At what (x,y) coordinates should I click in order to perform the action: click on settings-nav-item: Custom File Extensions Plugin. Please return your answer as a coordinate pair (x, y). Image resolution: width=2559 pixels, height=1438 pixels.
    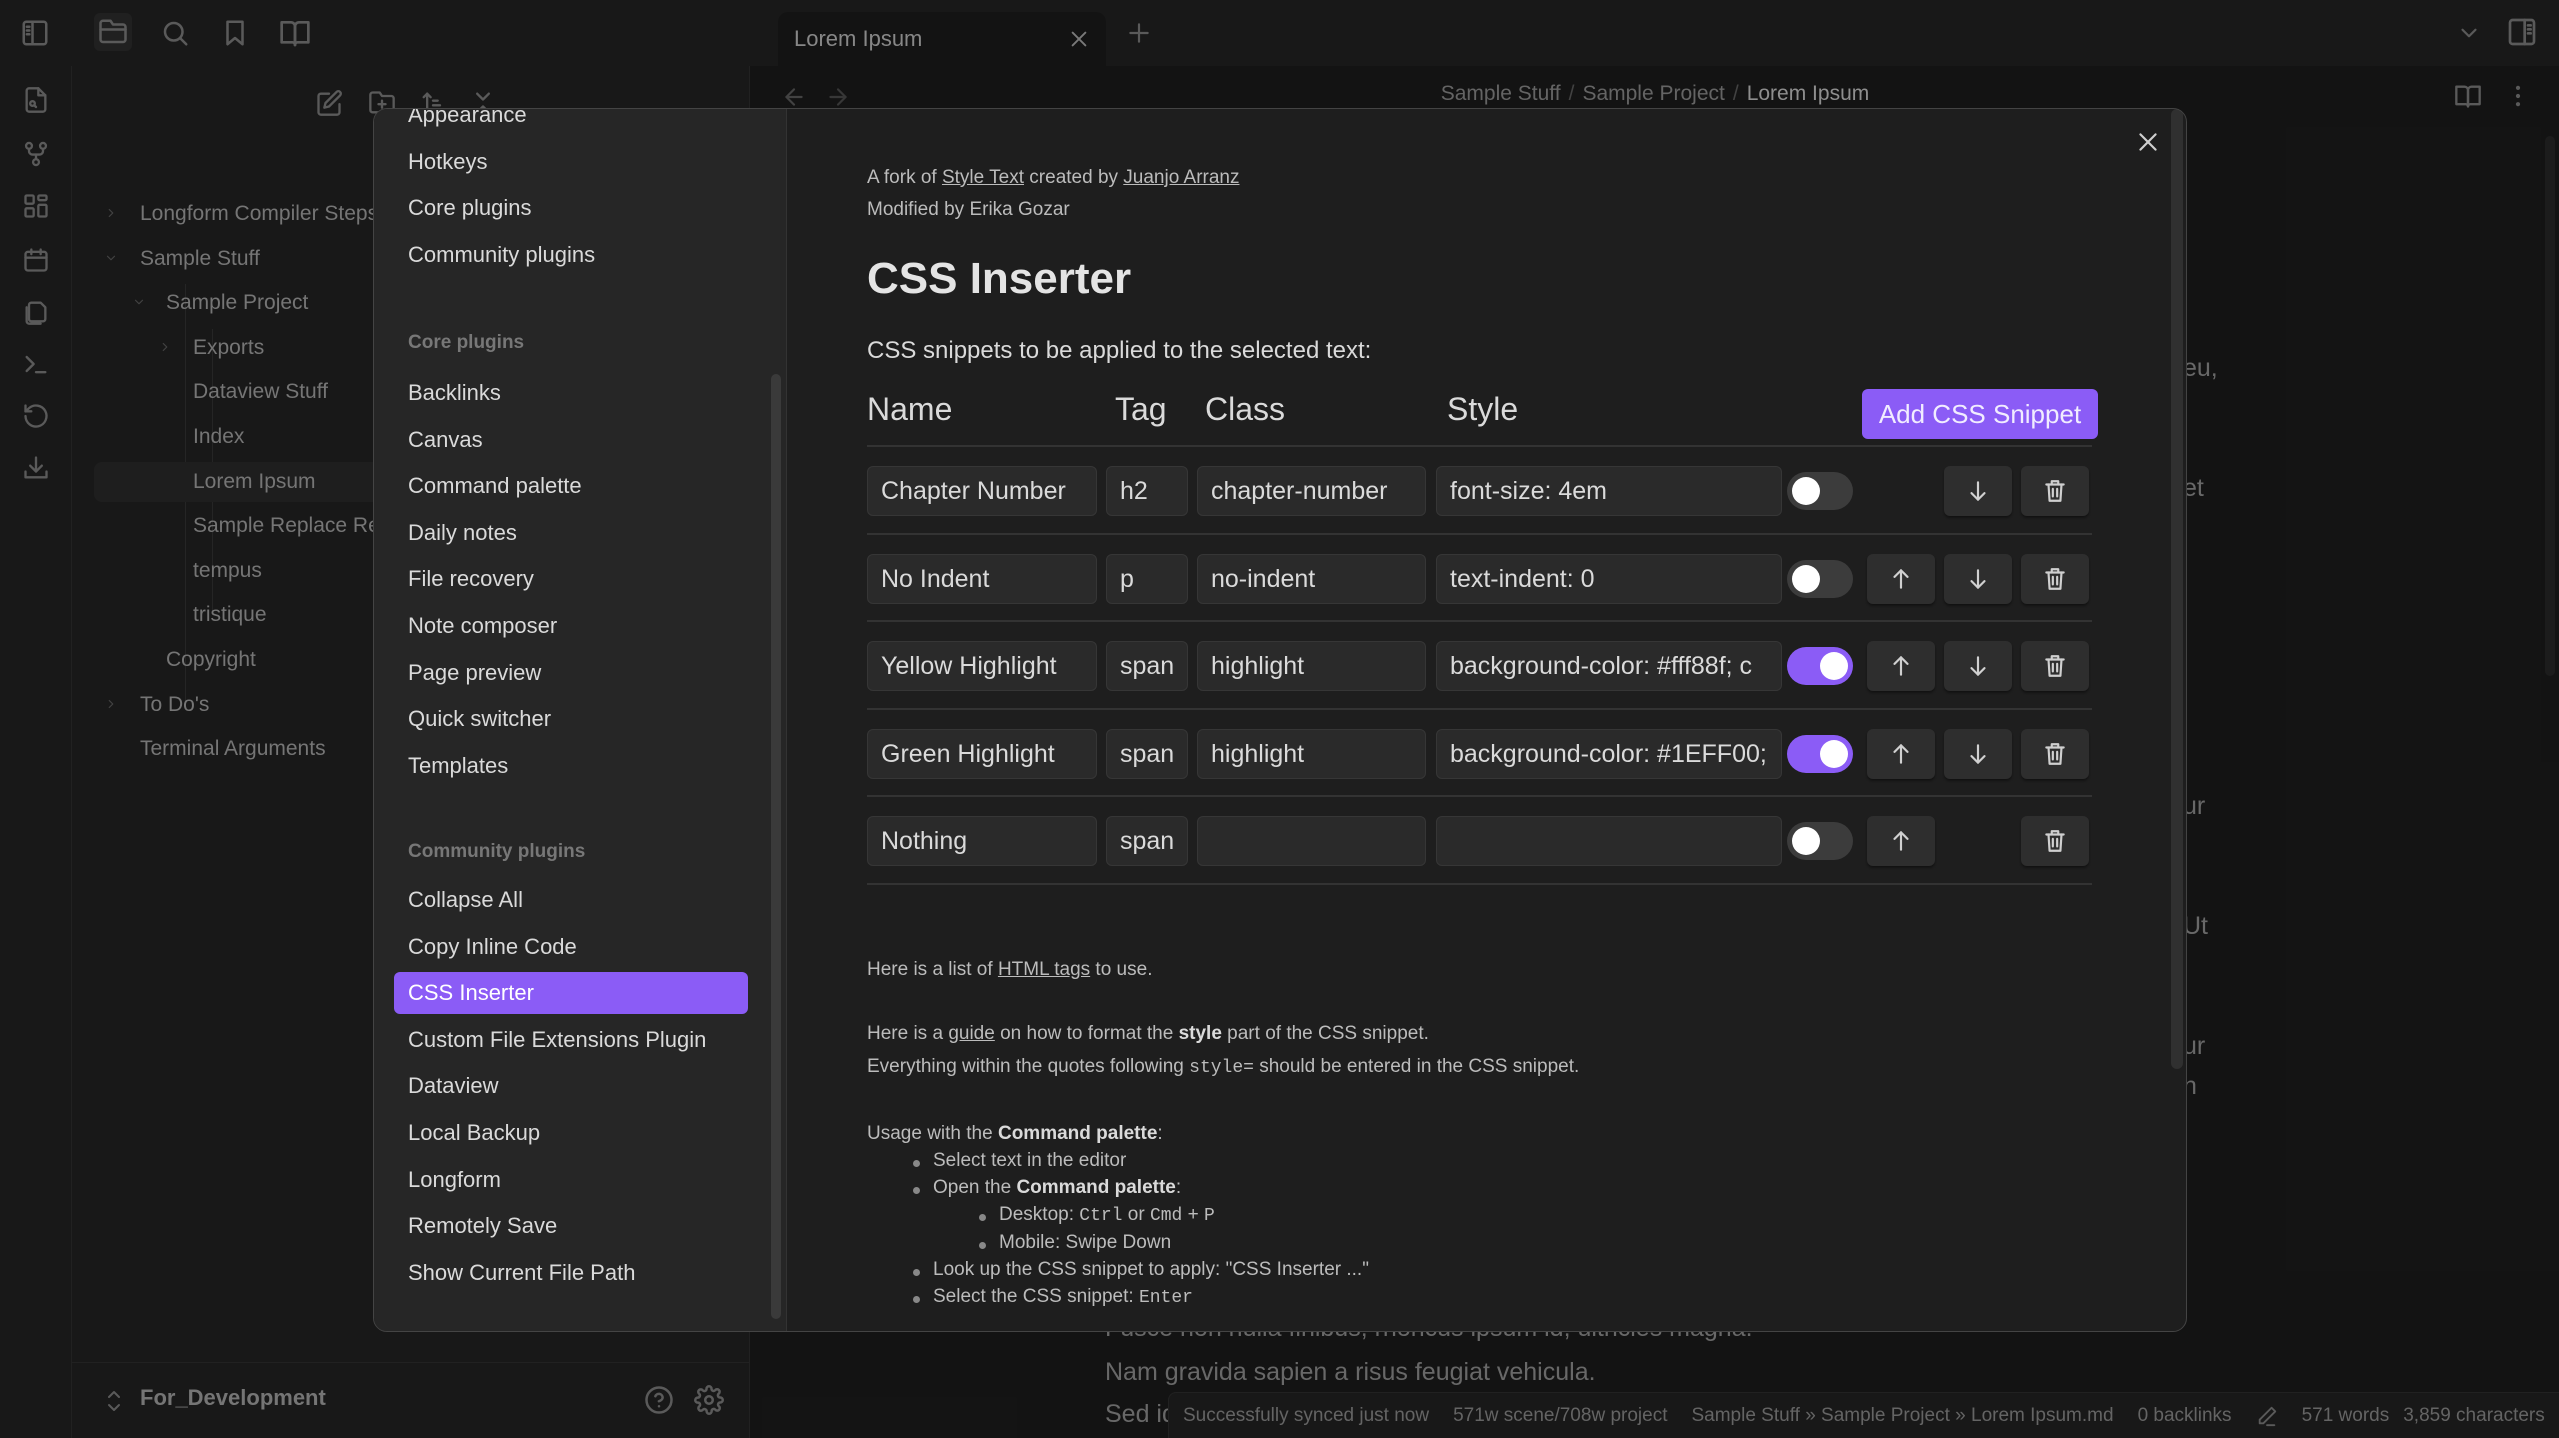
    Looking at the image, I should click on (571, 1040).